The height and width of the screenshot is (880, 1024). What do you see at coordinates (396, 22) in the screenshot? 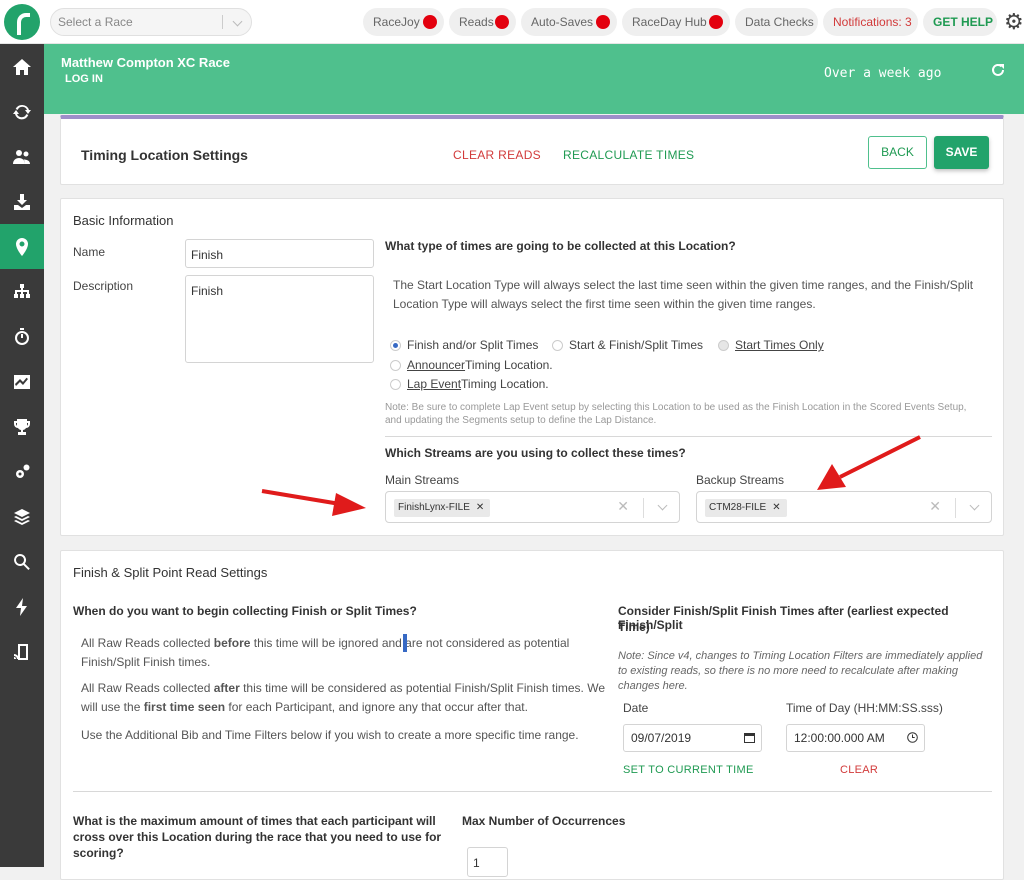
I see `racejoy-label: RaceJoy` at bounding box center [396, 22].